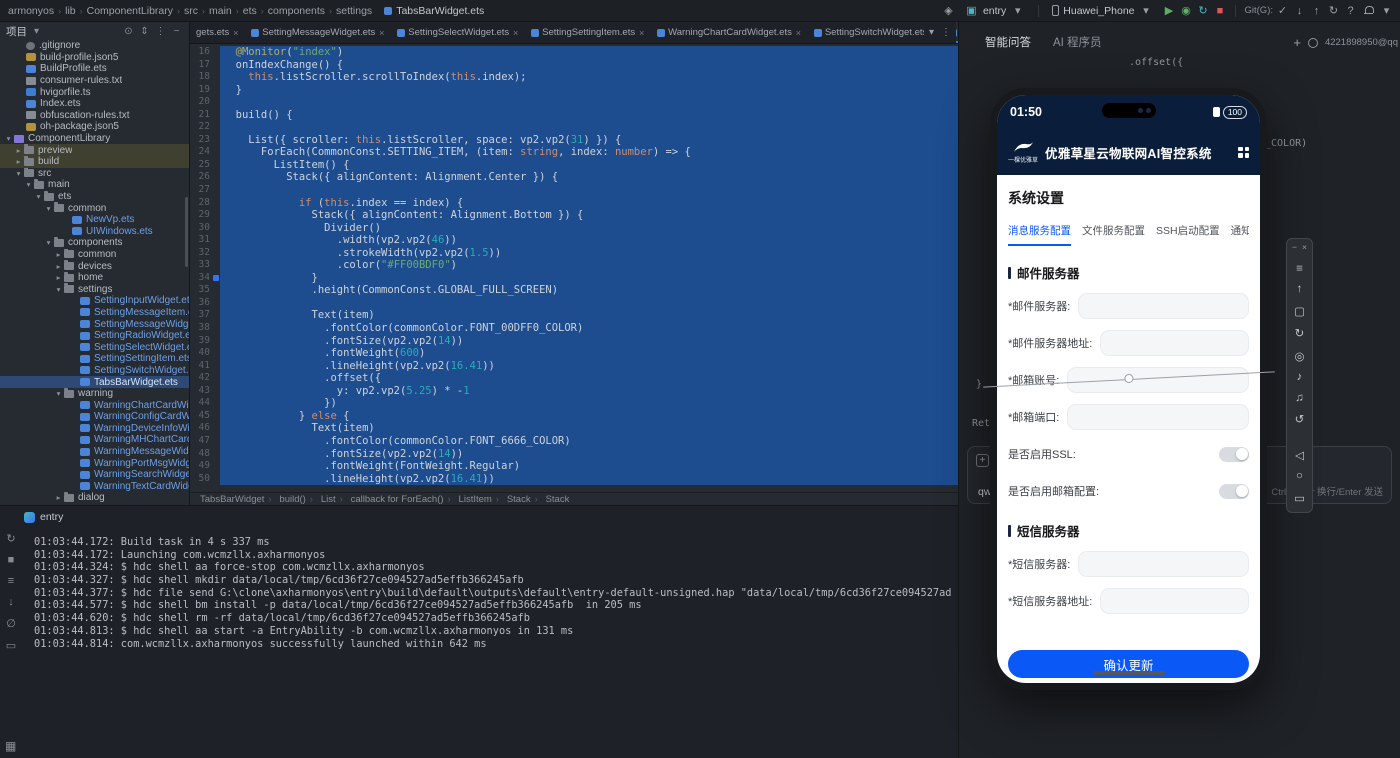 Image resolution: width=1400 pixels, height=758 pixels. Describe the element at coordinates (297, 499) in the screenshot. I see `breadcrumb-item: build() ›` at that location.